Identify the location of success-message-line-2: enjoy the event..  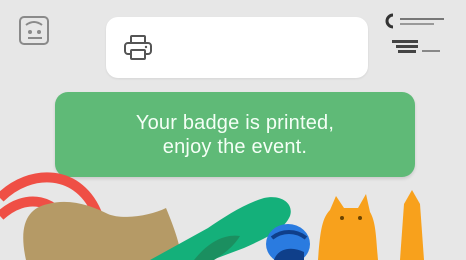
(235, 146).